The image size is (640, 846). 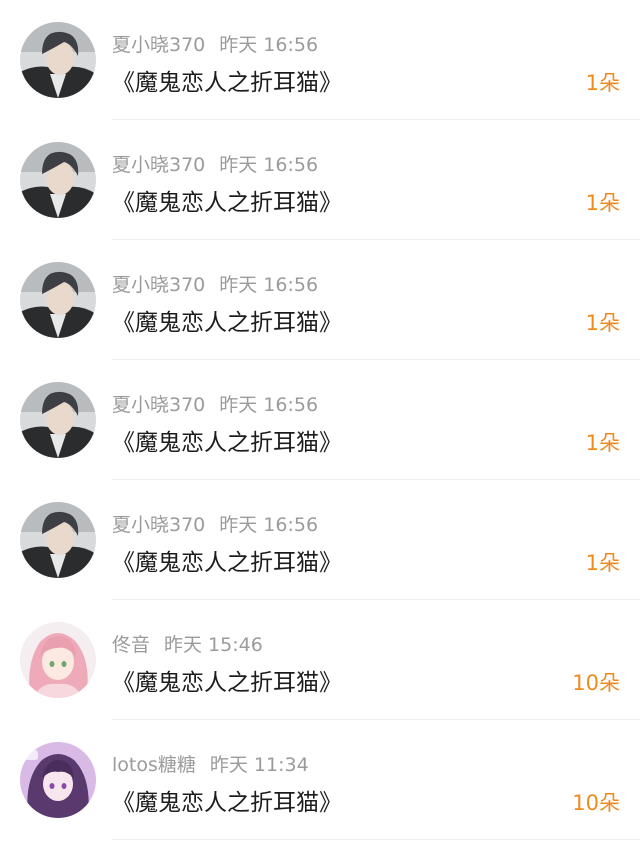 I want to click on list-item: 佟音 昨天 15:46 《魔鬼恋人之折耳猫》 10朵, so click(x=320, y=660).